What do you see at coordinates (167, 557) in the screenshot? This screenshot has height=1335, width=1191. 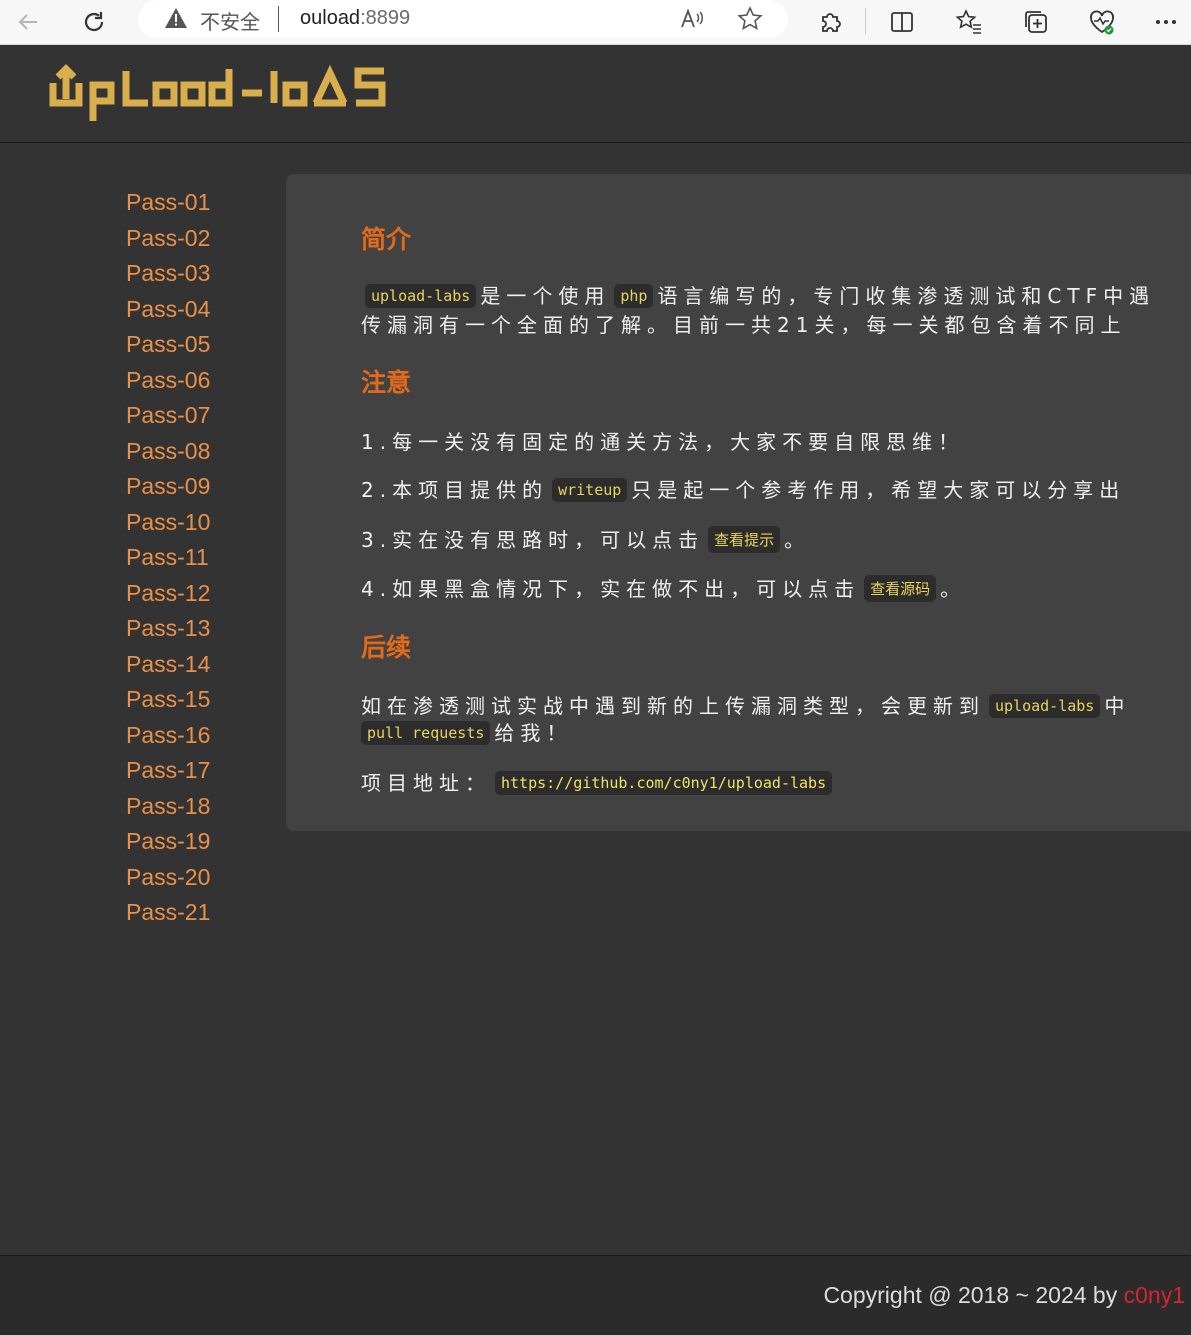 I see `sidebar-item-pass-11: Pass-11` at bounding box center [167, 557].